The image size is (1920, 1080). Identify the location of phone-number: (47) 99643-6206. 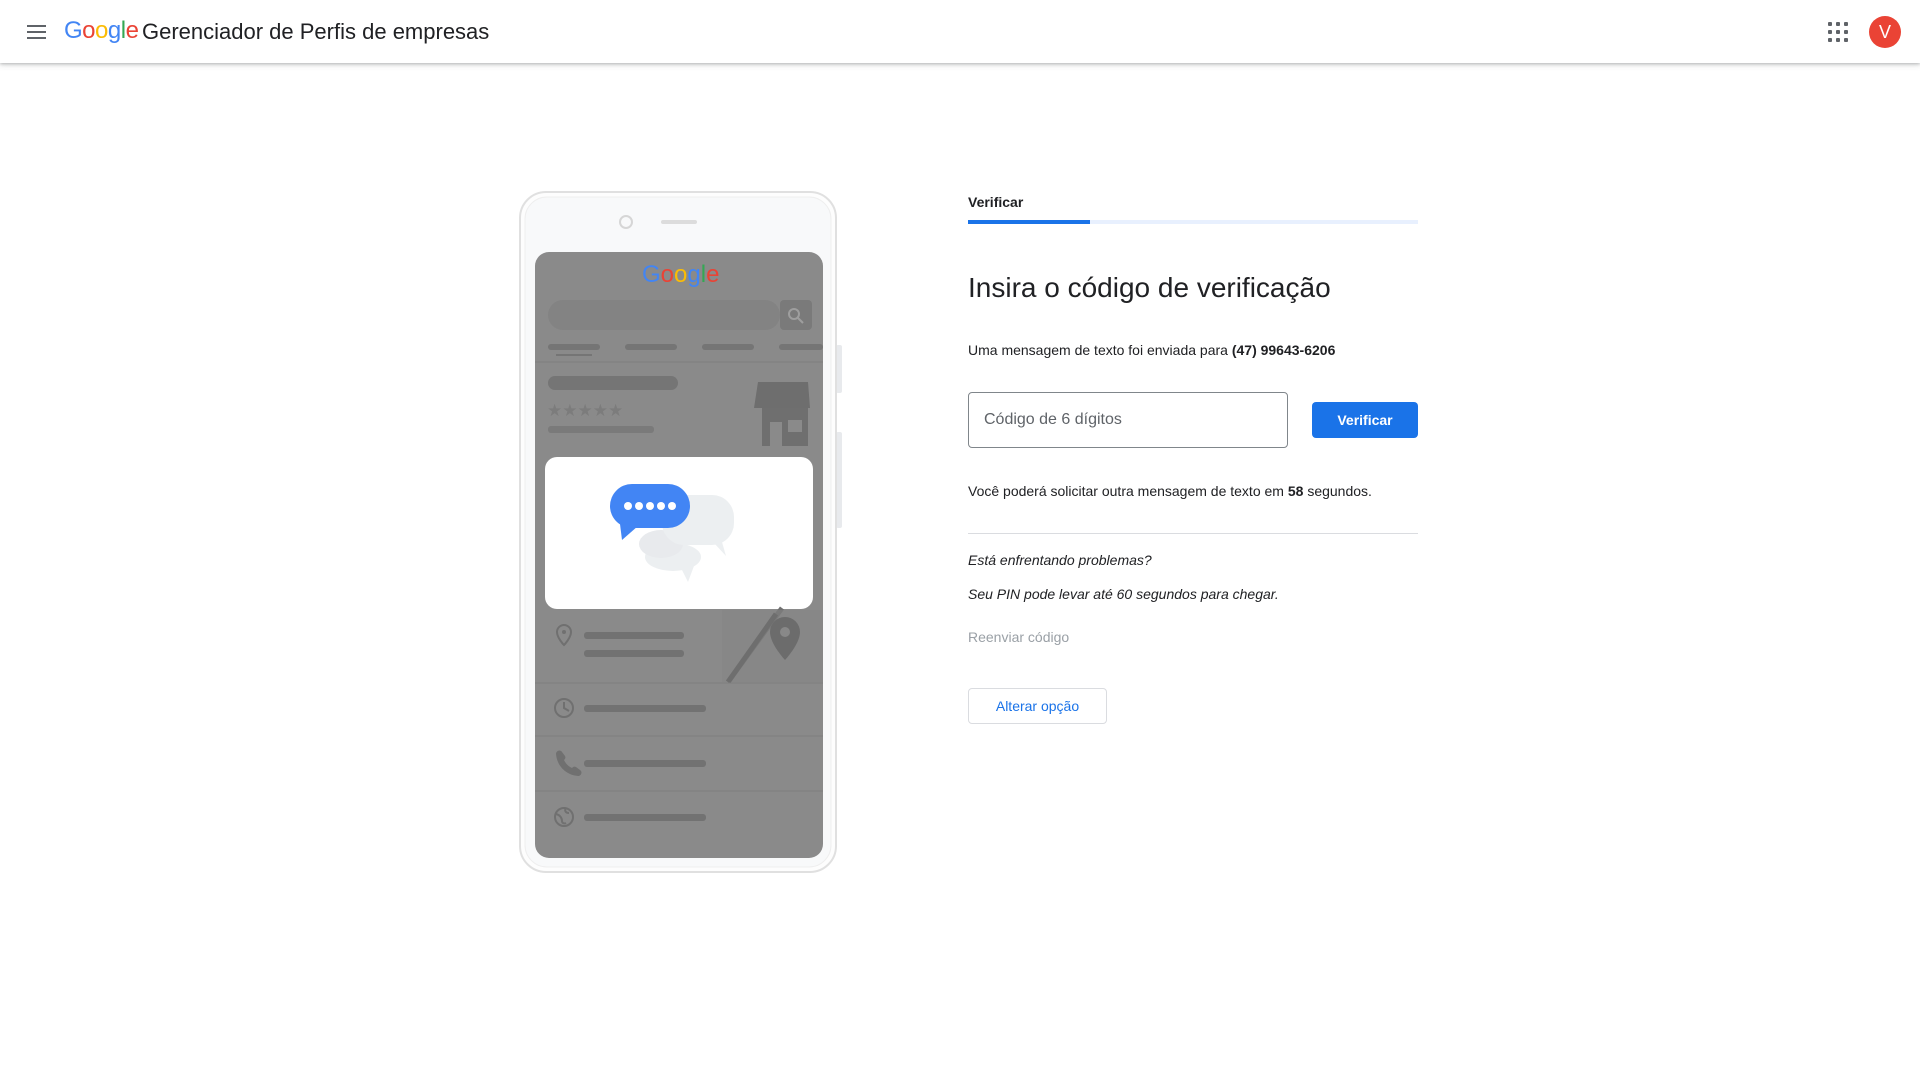
(1283, 350).